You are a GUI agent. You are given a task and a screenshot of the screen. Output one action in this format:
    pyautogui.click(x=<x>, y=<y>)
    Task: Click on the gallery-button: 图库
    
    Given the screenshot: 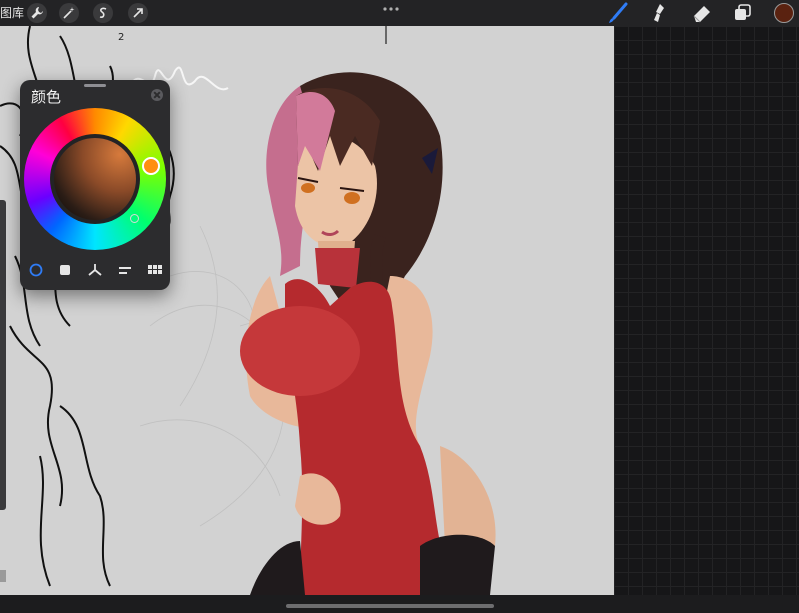 What is the action you would take?
    pyautogui.click(x=12, y=12)
    